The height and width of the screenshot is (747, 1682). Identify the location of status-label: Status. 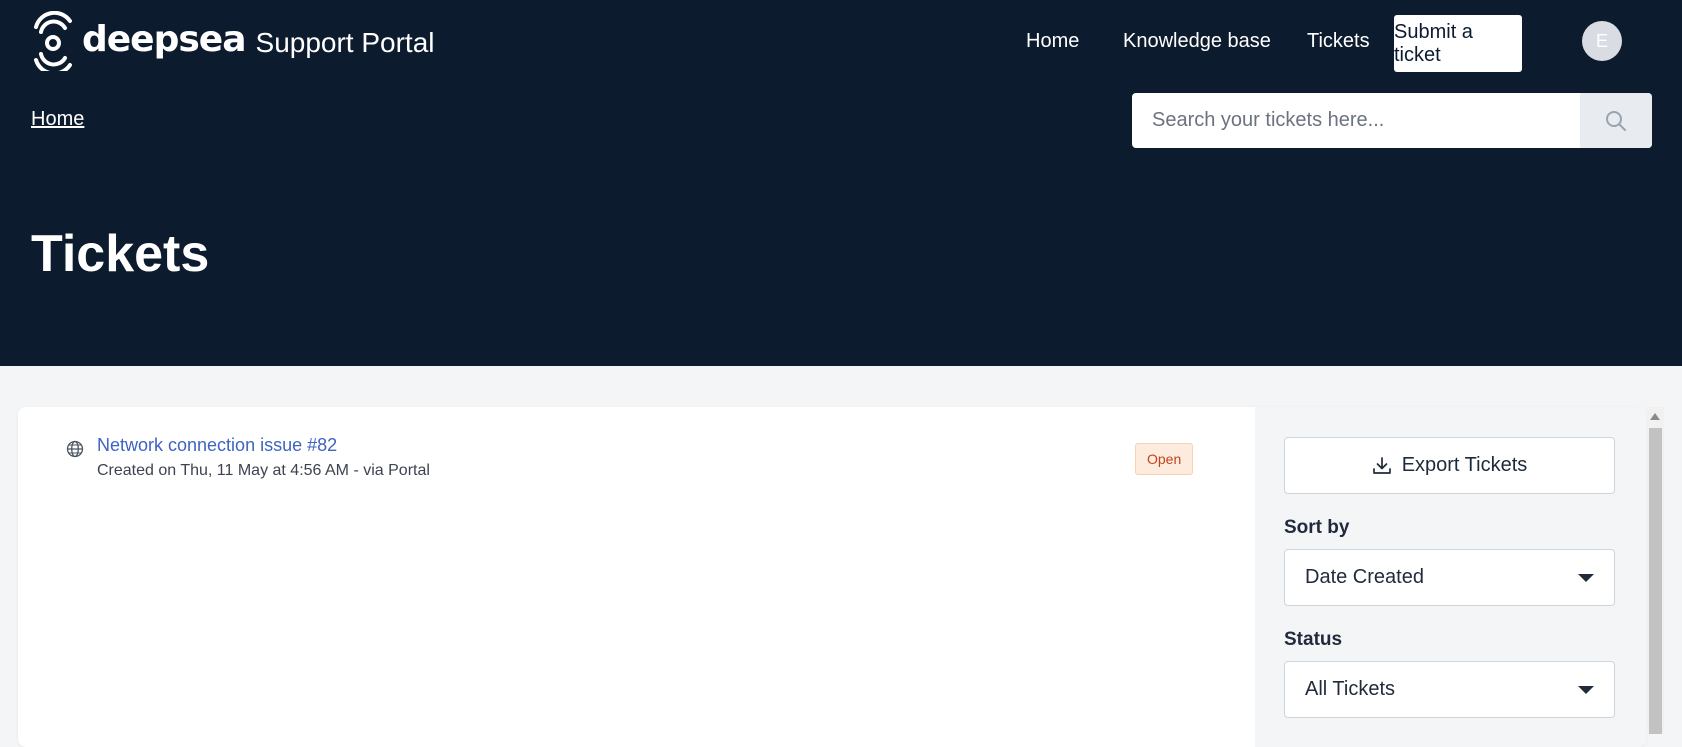
(1313, 639).